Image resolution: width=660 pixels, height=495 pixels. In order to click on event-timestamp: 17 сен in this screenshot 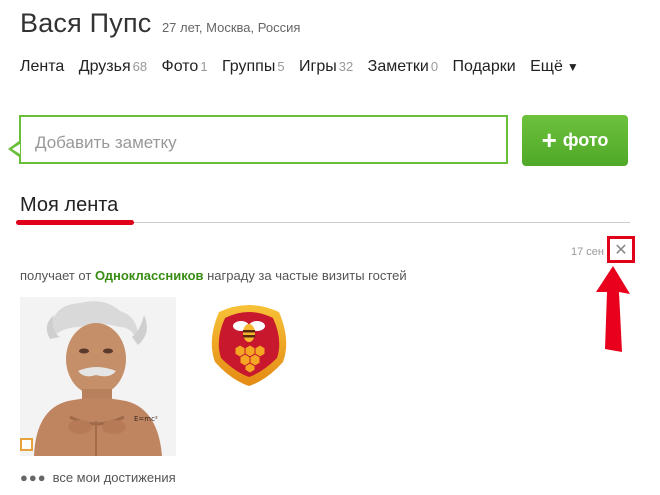, I will do `click(587, 252)`.